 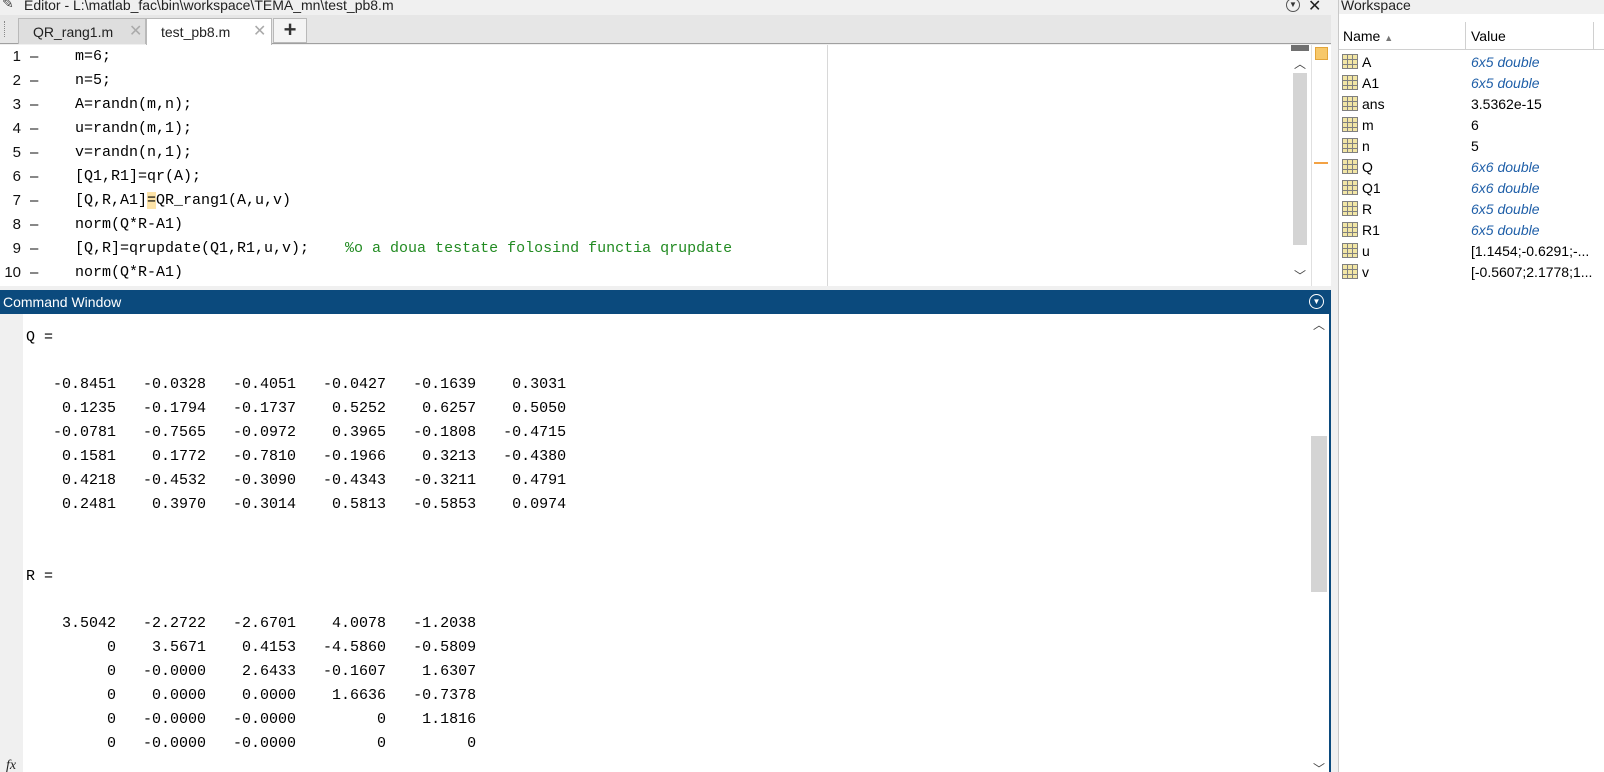 I want to click on command-window-title: Command Window, so click(x=62, y=302).